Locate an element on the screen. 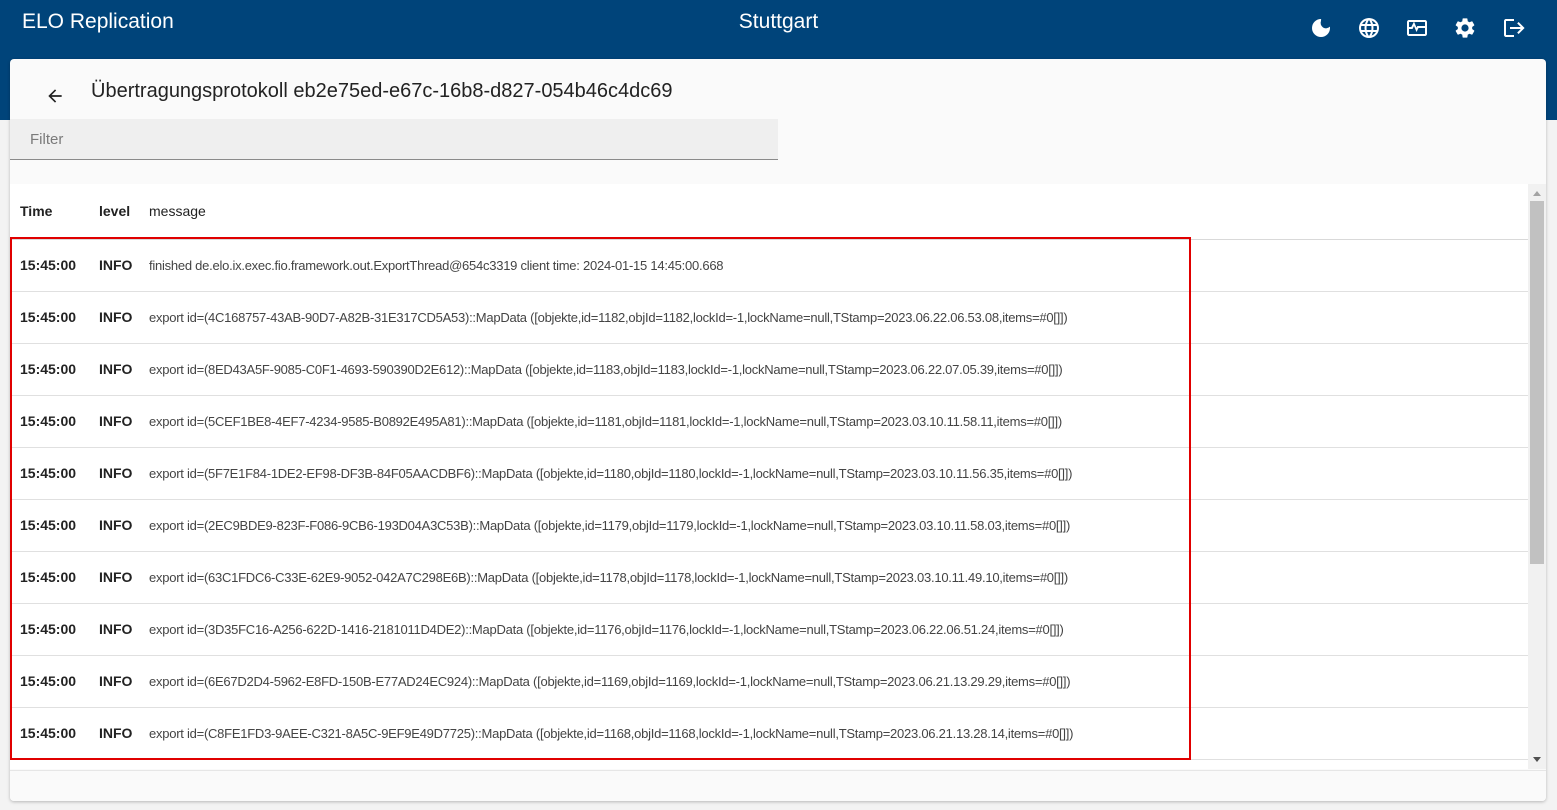 This screenshot has width=1557, height=810. header-toolbar is located at coordinates (1417, 28).